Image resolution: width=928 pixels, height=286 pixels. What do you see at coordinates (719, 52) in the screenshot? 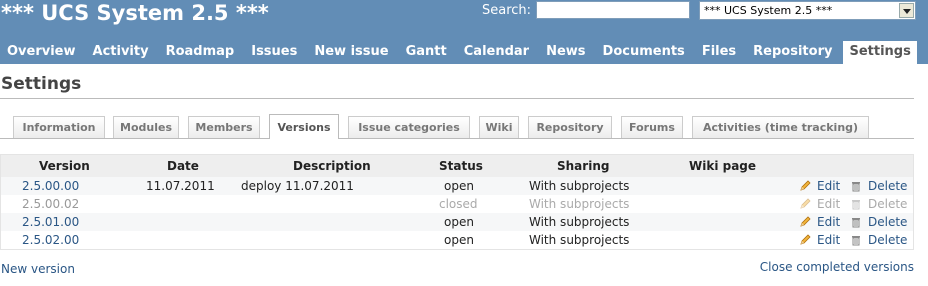
I see `menu-files: Files` at bounding box center [719, 52].